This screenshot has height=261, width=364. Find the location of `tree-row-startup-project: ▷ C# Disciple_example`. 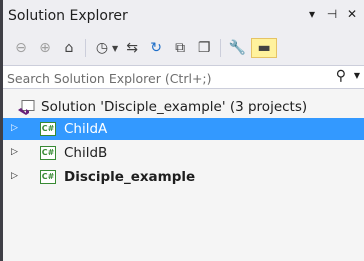

tree-row-startup-project: ▷ C# Disciple_example is located at coordinates (183, 177).